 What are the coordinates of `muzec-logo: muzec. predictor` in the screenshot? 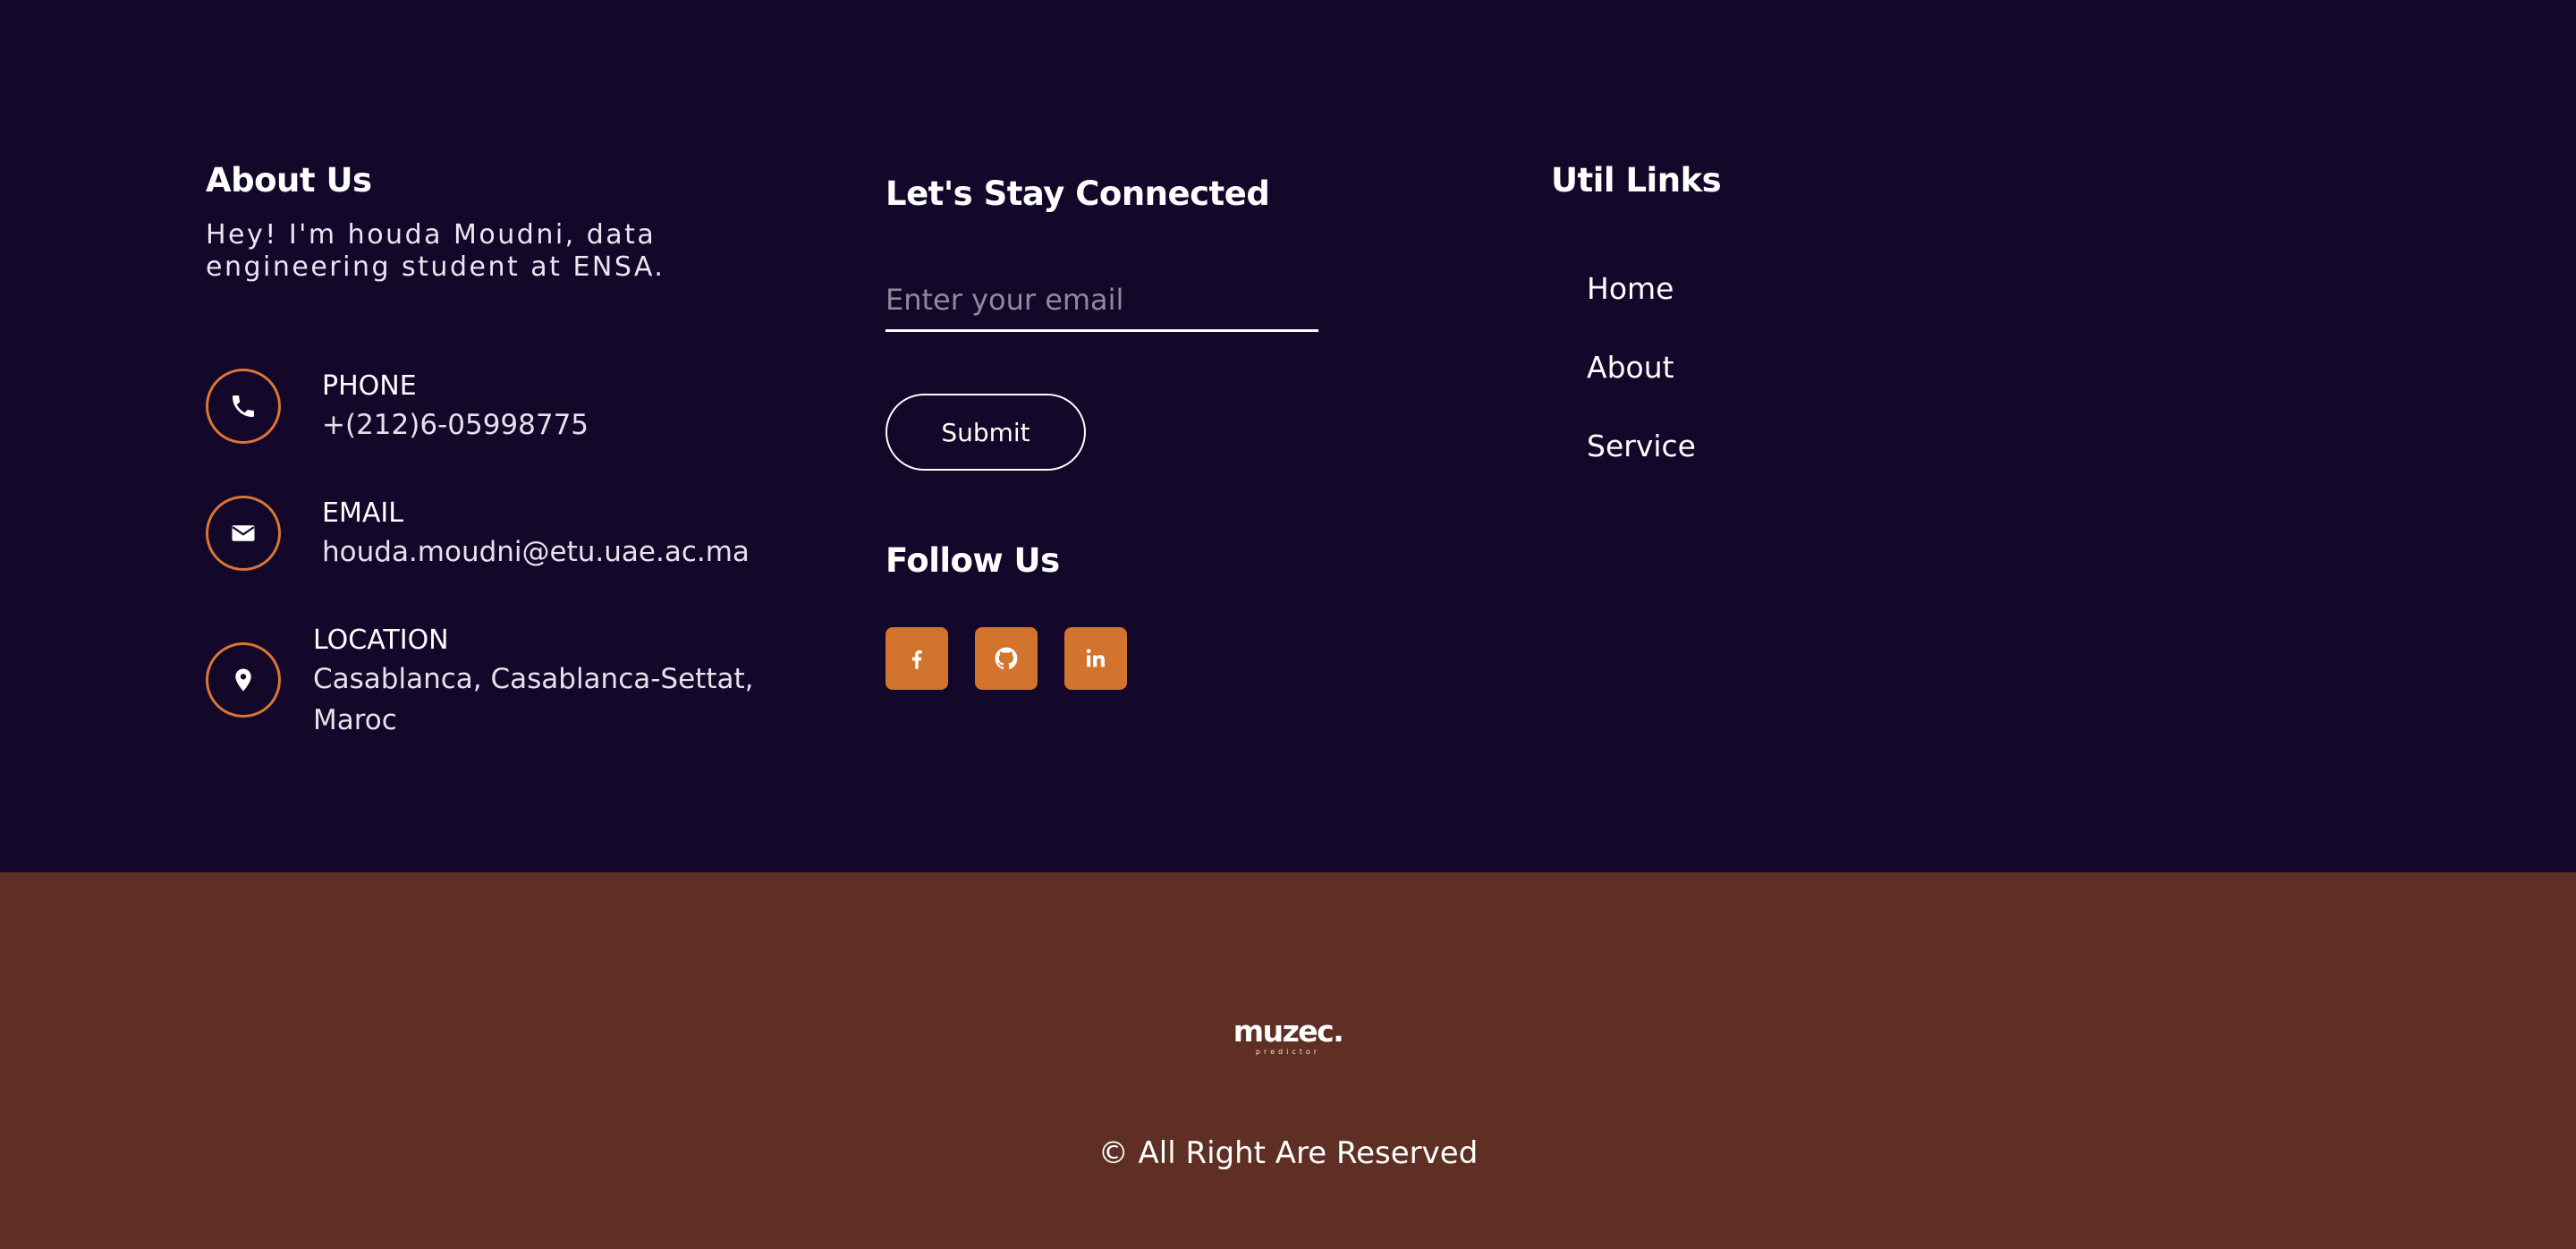 It's located at (1288, 1036).